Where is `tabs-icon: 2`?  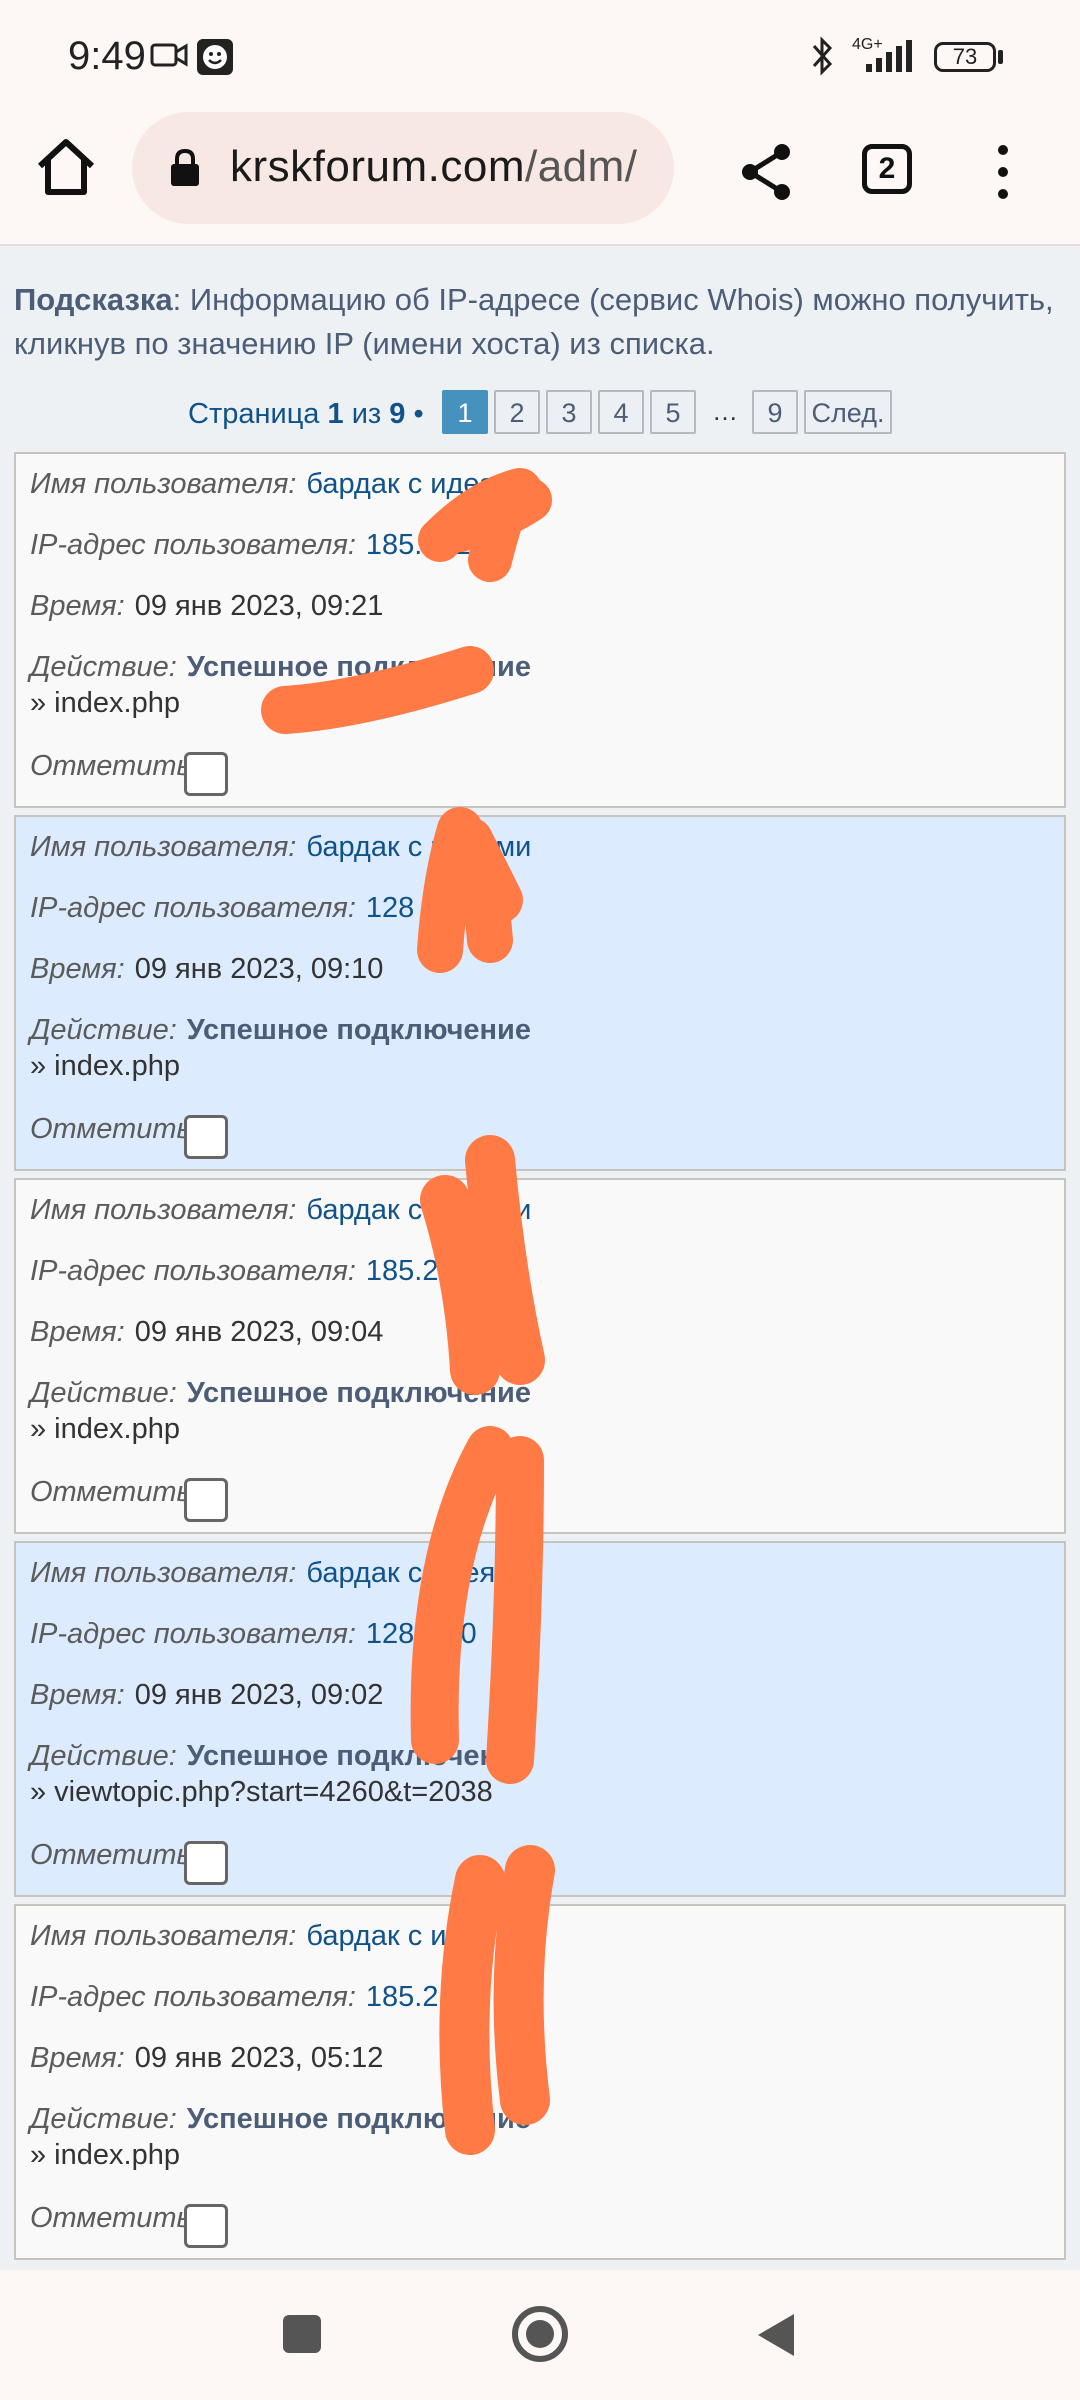
tabs-icon: 2 is located at coordinates (887, 169).